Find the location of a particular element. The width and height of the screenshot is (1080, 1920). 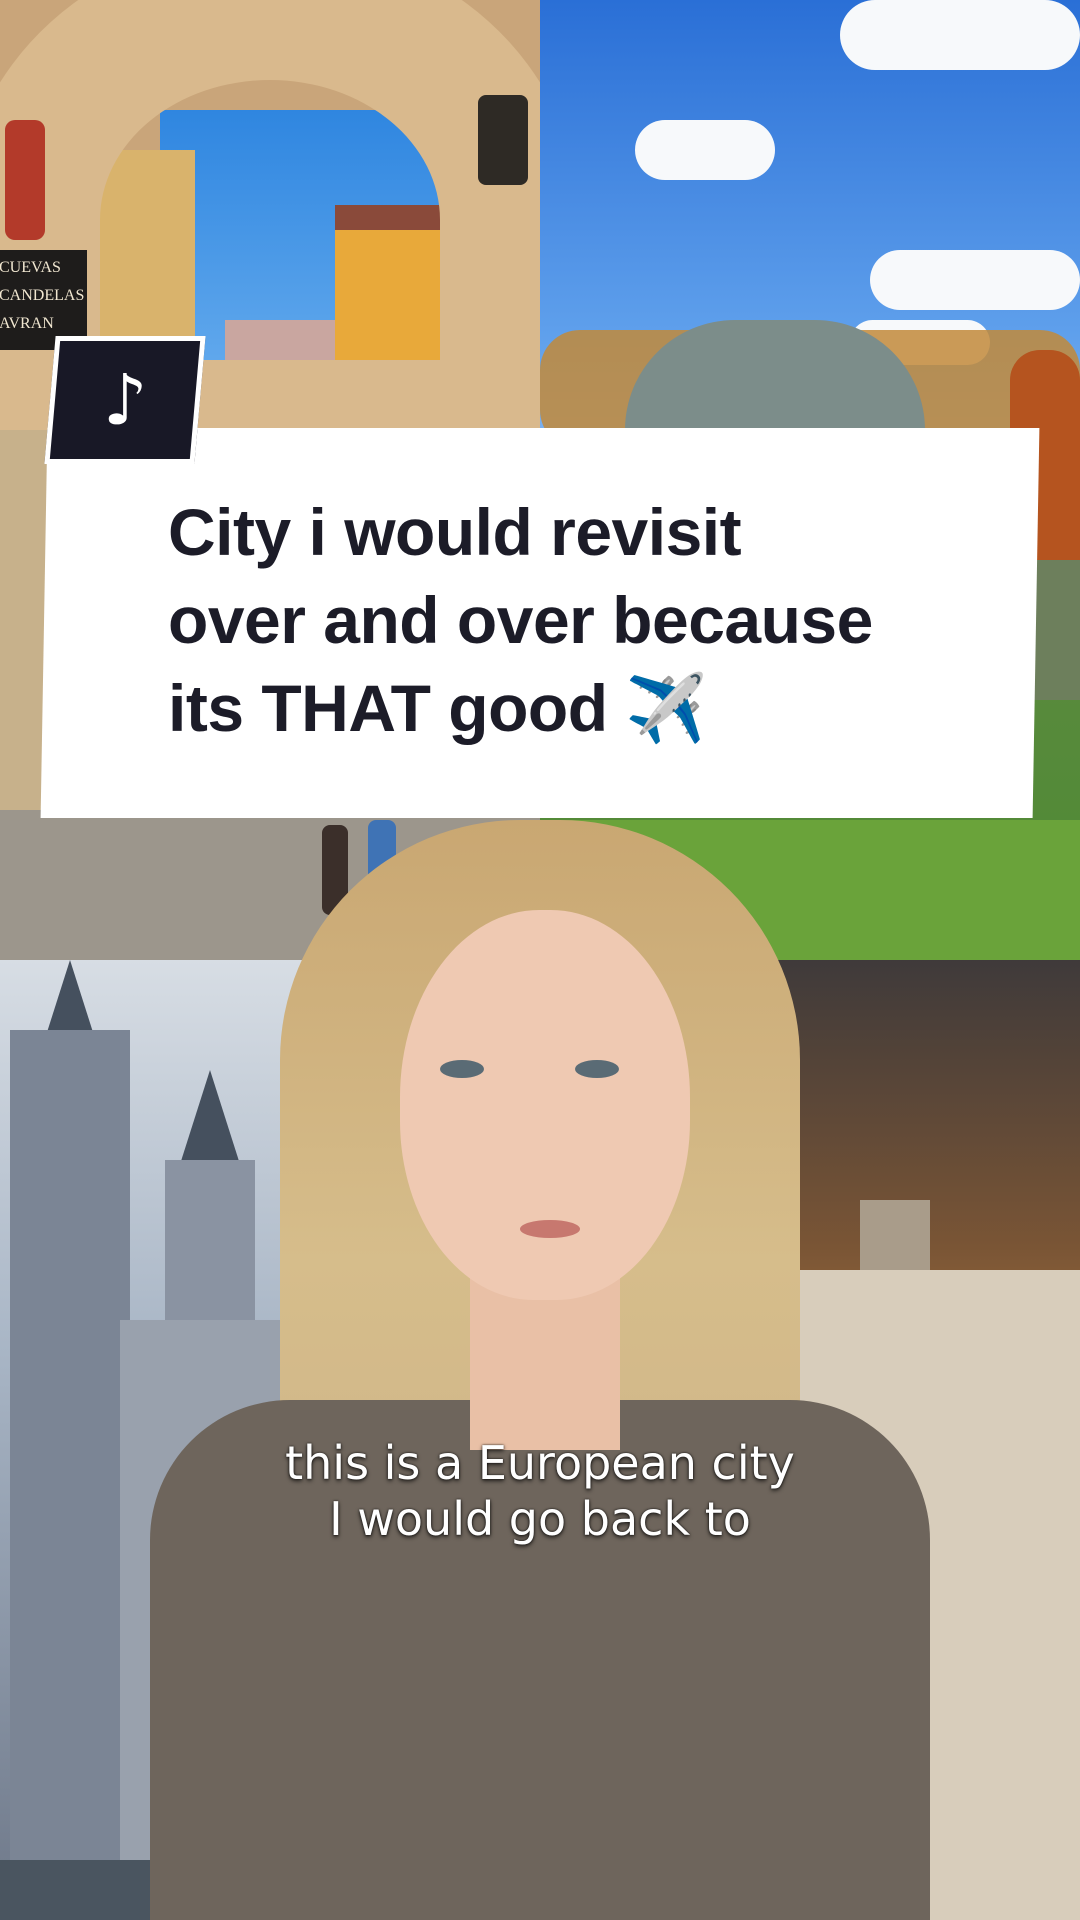

street-lamp is located at coordinates (503, 140).